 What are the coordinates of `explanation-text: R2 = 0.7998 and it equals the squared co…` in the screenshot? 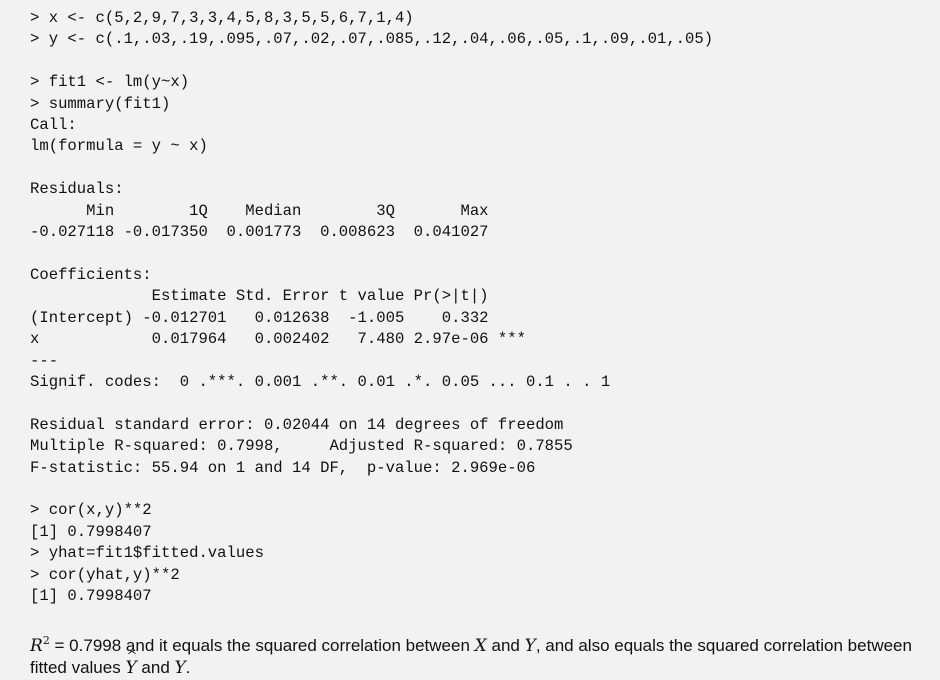 It's located at (475, 654).